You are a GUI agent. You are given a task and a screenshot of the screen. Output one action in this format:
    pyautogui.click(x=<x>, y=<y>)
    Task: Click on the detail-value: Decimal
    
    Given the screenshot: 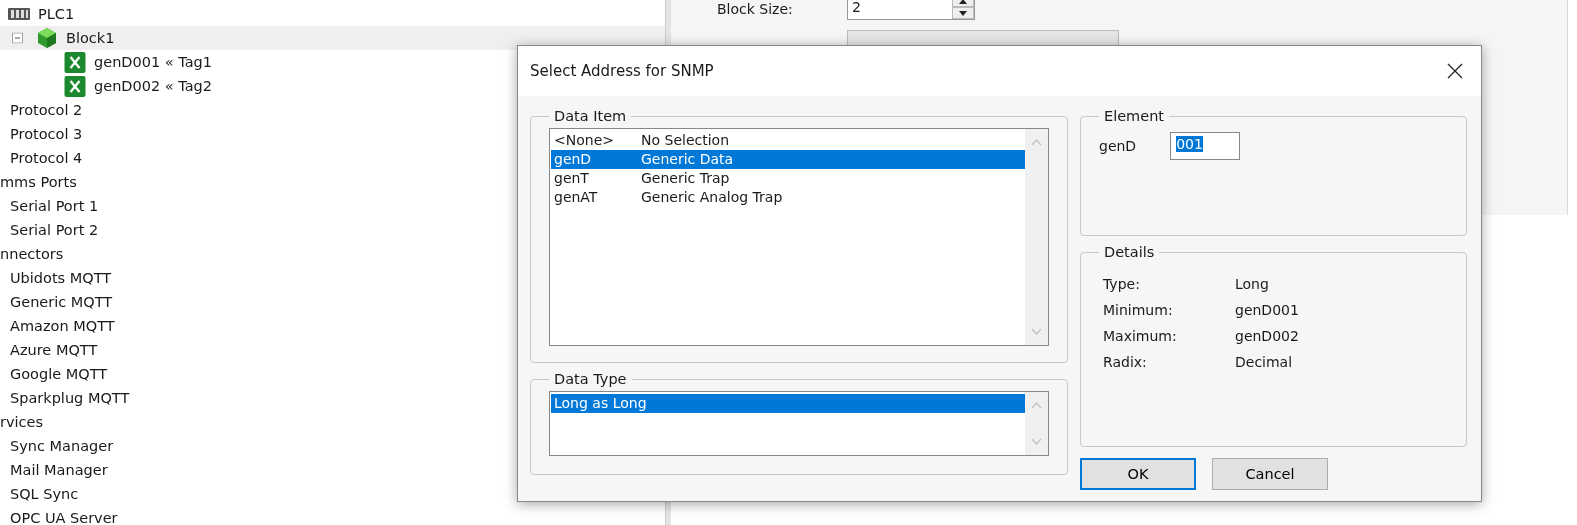 What is the action you would take?
    pyautogui.click(x=1264, y=362)
    